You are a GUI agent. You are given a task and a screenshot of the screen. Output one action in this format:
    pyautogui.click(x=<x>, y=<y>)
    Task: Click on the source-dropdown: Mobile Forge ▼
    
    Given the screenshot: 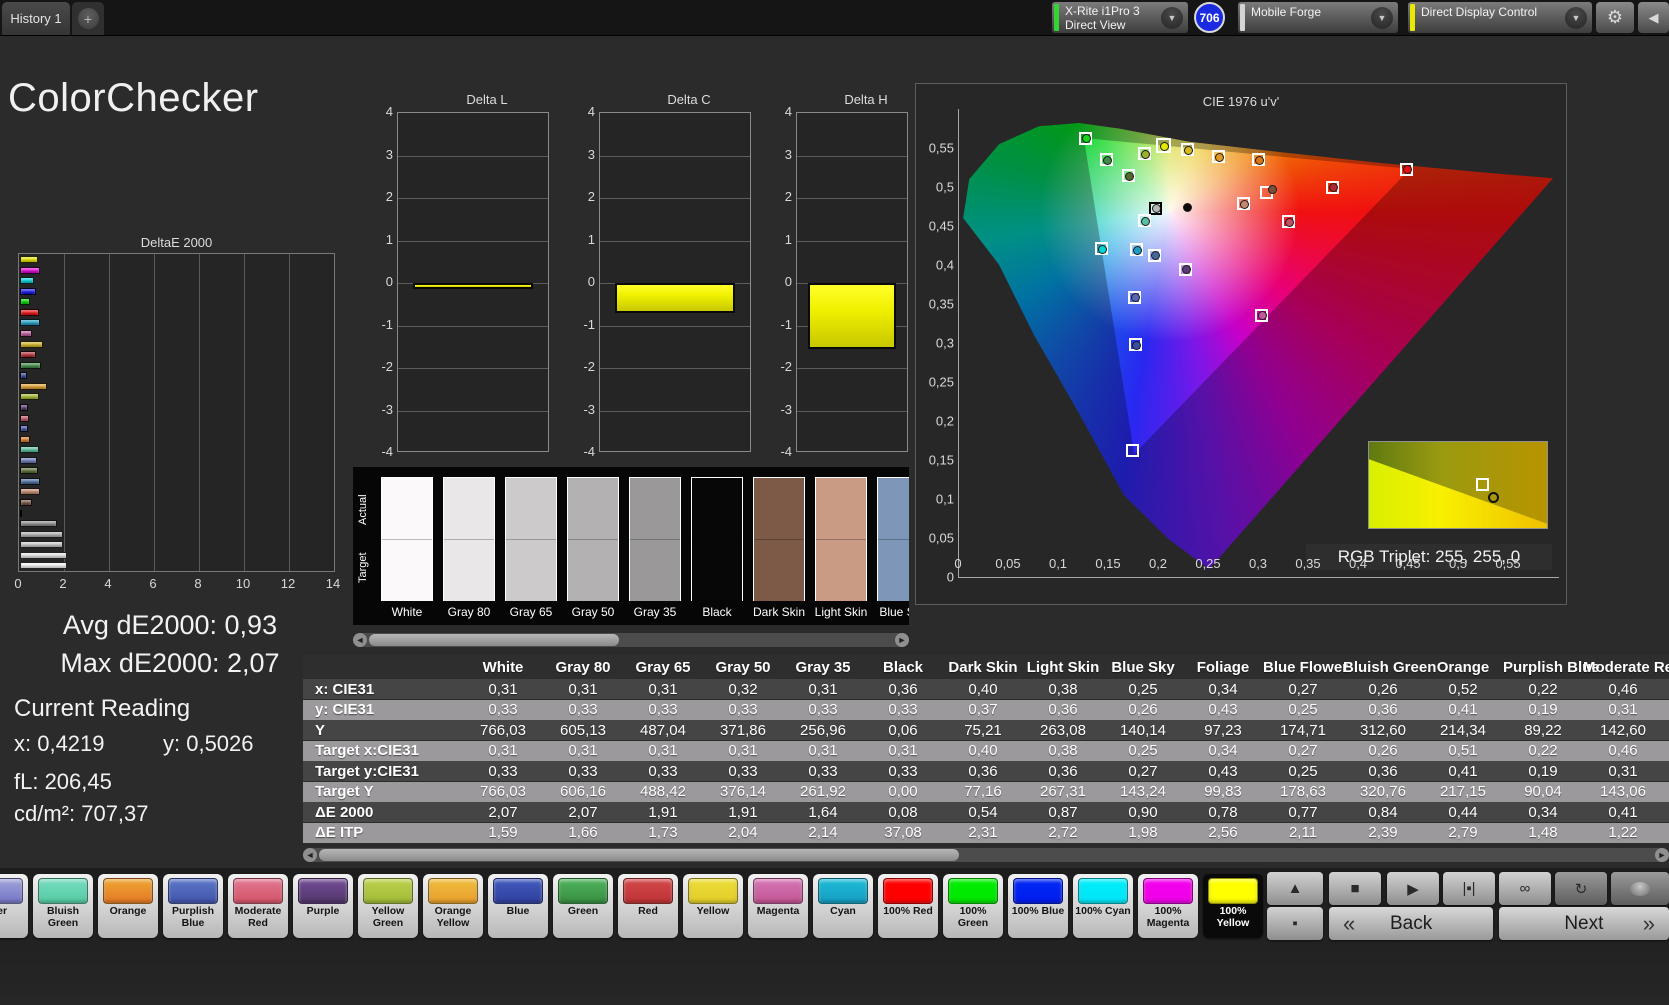 What is the action you would take?
    pyautogui.click(x=1318, y=17)
    